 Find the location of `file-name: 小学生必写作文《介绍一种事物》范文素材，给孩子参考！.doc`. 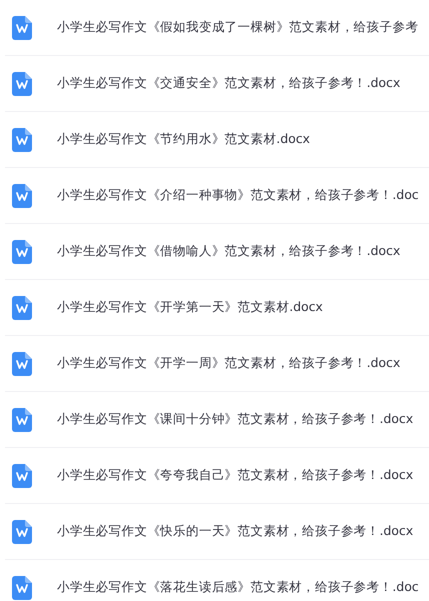

file-name: 小学生必写作文《介绍一种事物》范文素材，给孩子参考！.doc is located at coordinates (238, 195).